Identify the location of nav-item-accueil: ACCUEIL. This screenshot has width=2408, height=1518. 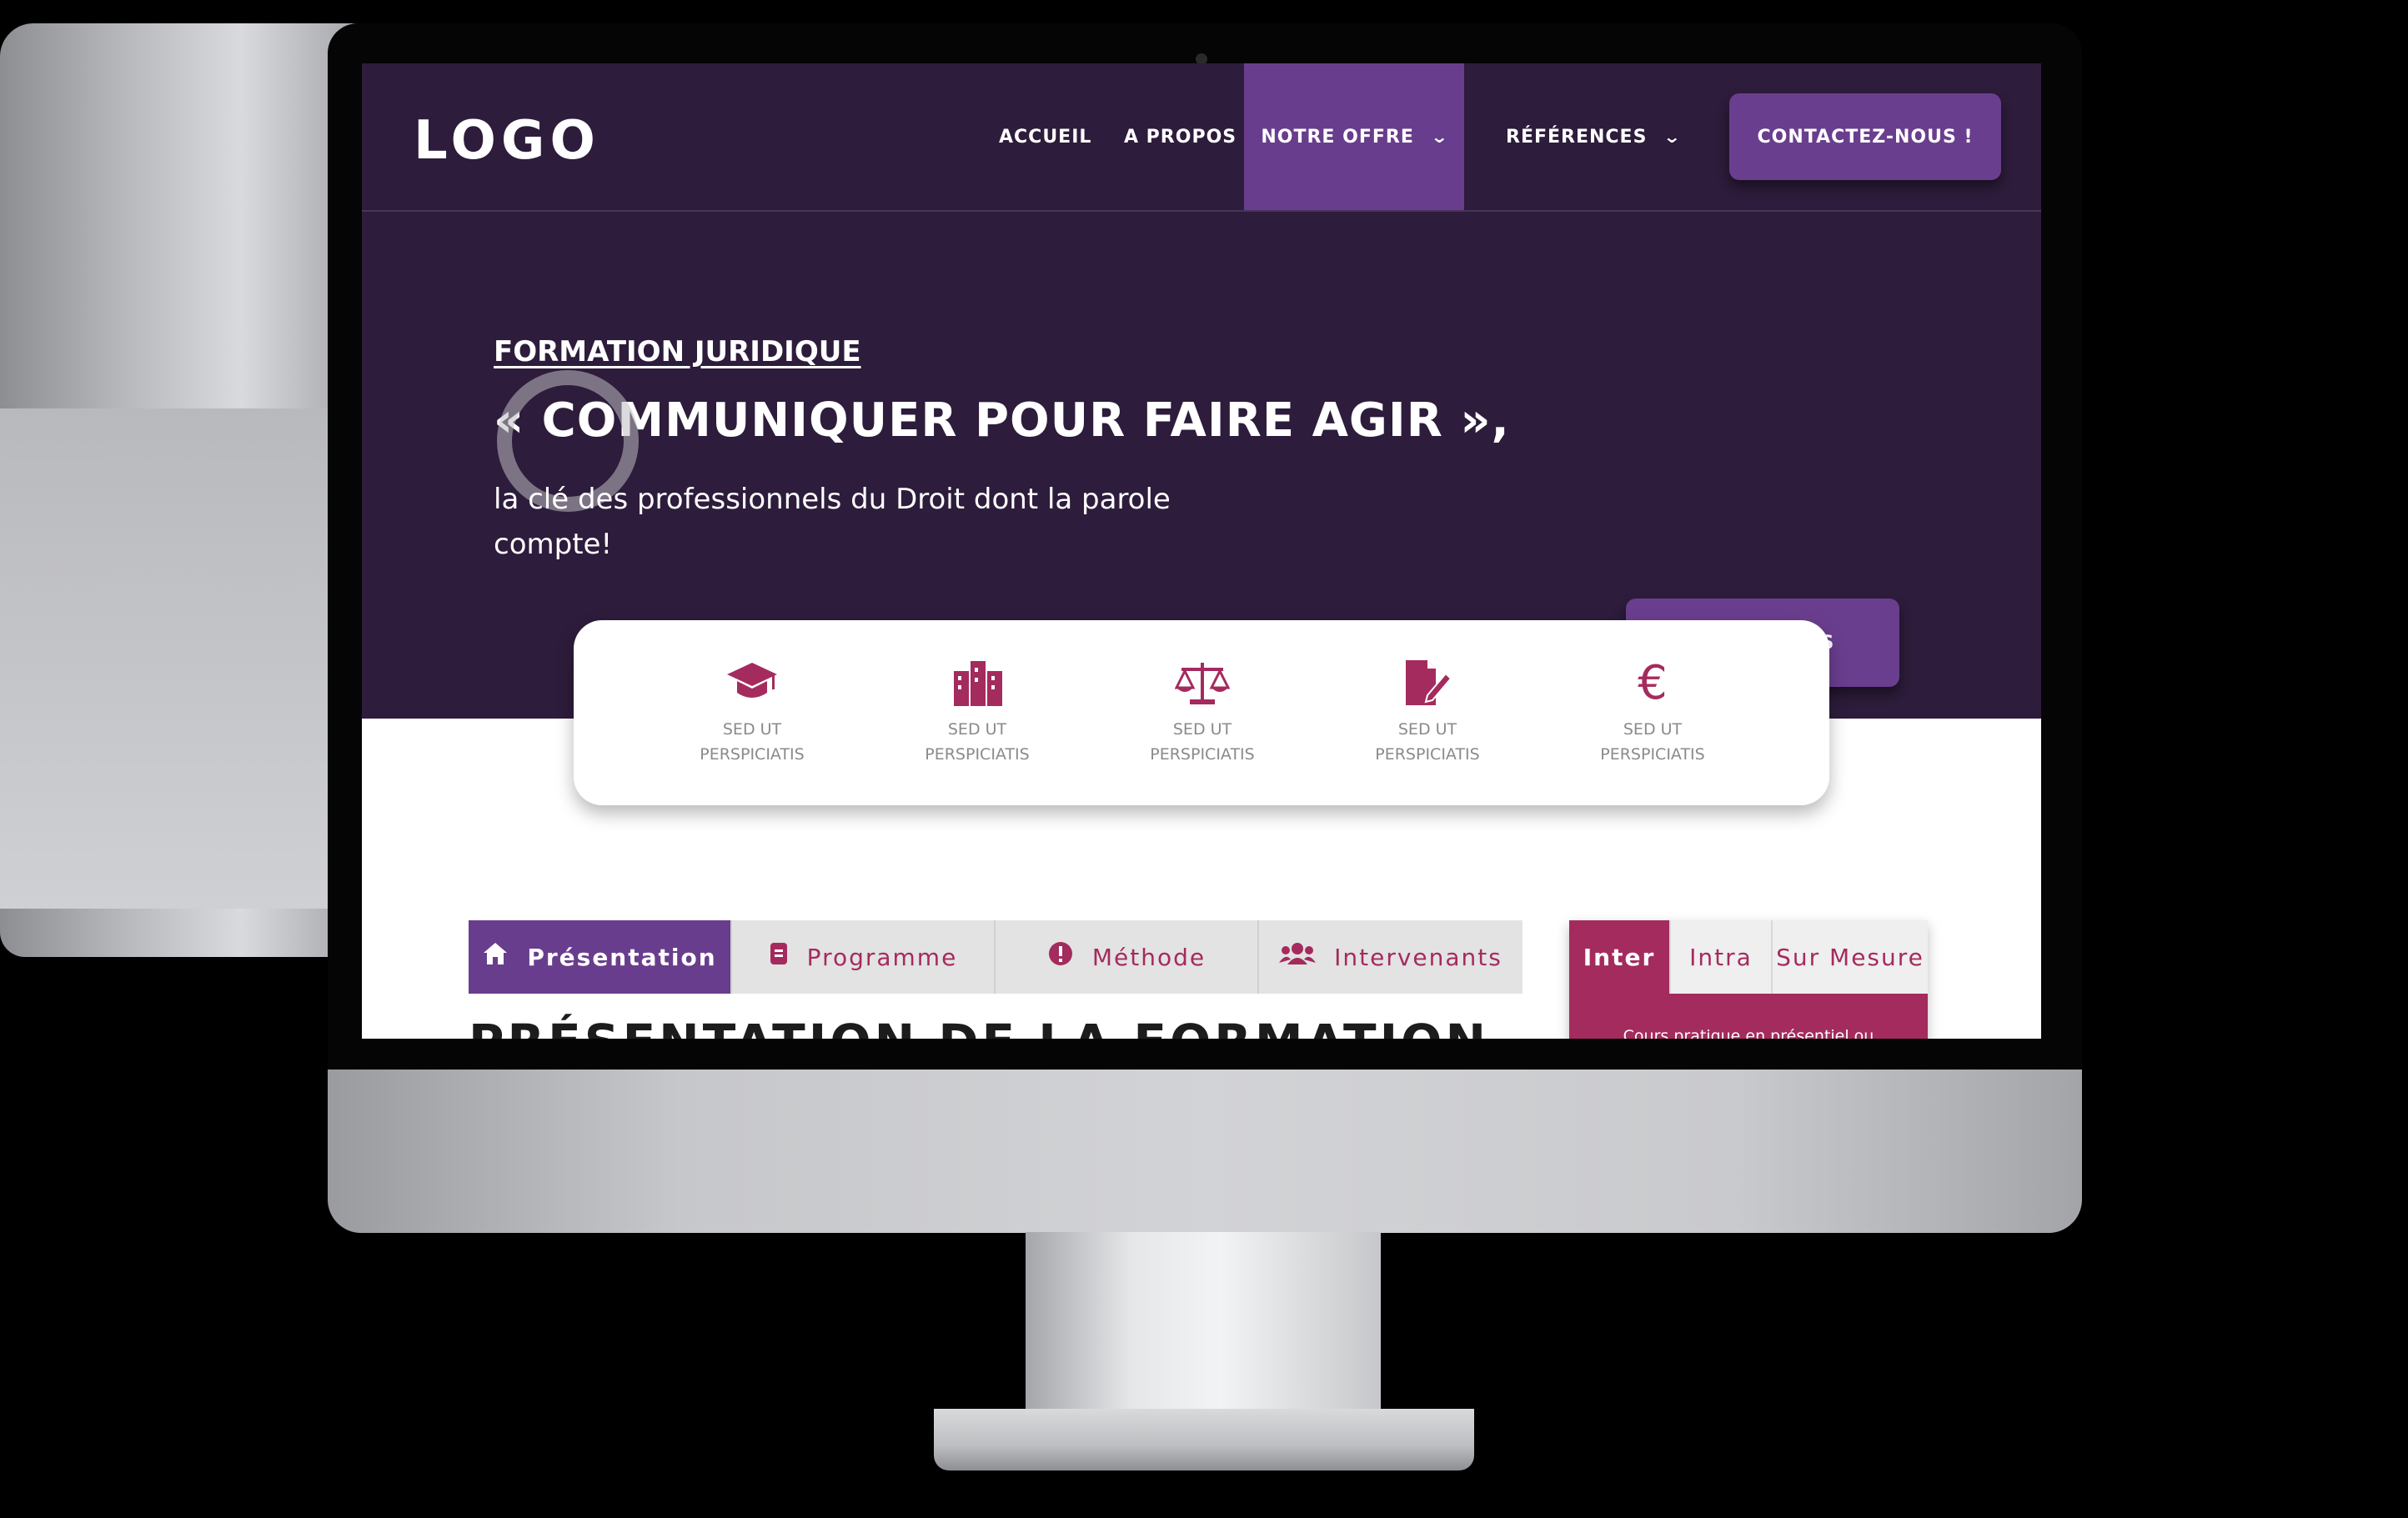
(1045, 136).